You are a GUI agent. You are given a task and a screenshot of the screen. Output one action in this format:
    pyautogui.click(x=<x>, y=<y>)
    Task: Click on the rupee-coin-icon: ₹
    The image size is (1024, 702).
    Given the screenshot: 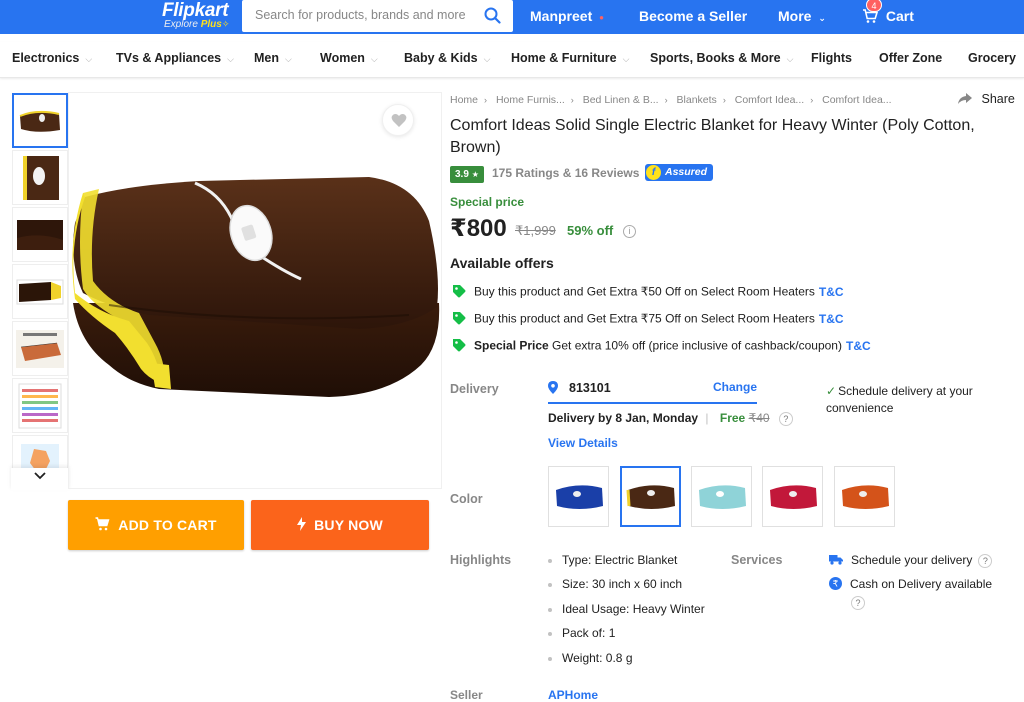 What is the action you would take?
    pyautogui.click(x=835, y=585)
    